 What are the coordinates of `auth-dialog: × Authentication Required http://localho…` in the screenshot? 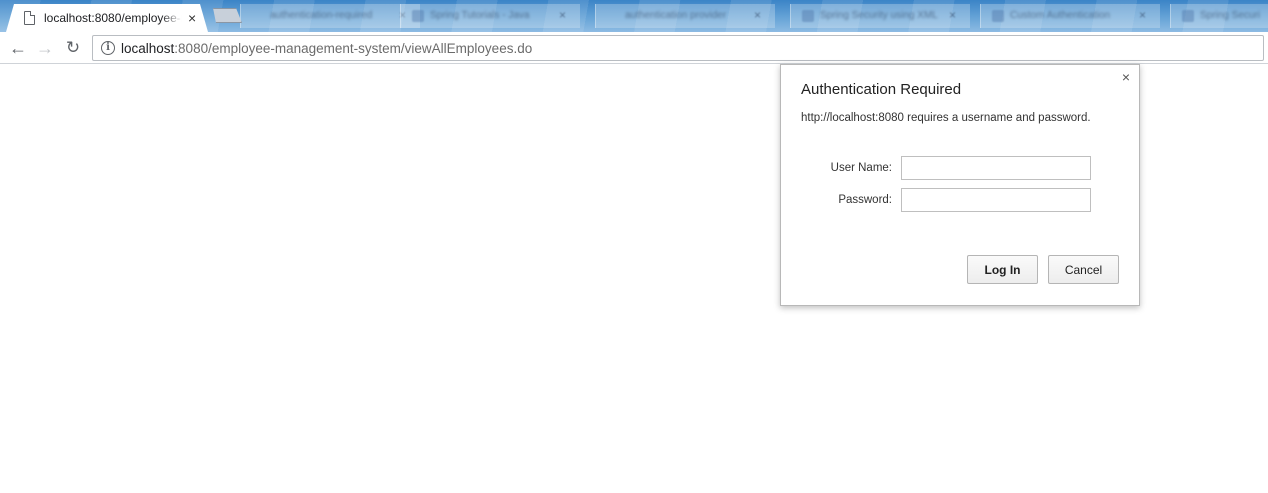 It's located at (960, 185).